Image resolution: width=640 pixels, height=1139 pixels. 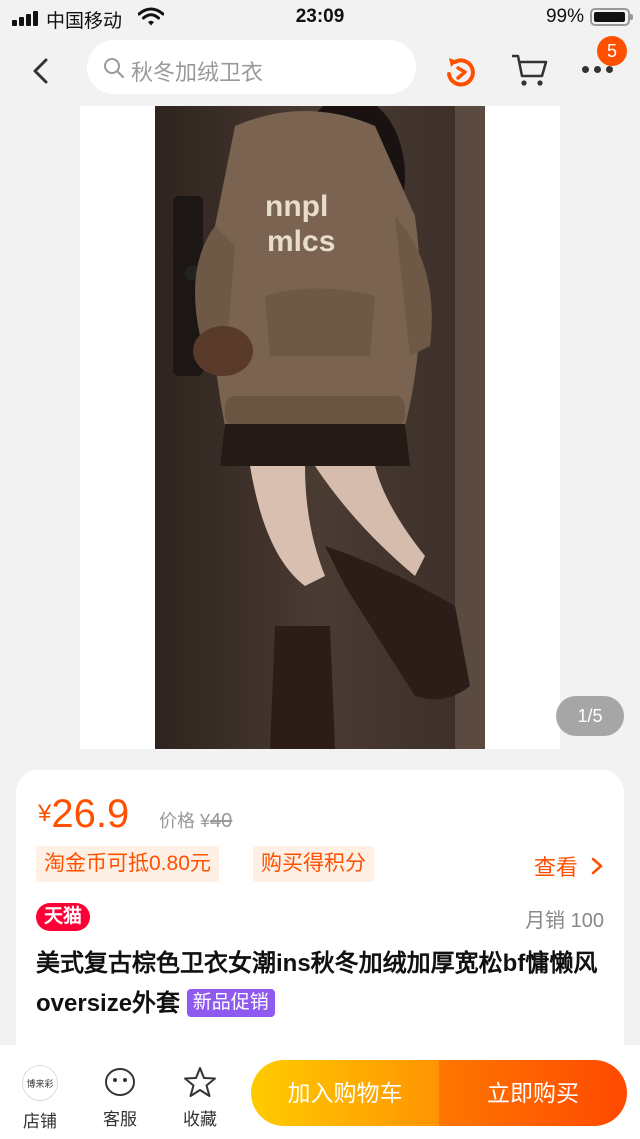 What do you see at coordinates (301, 241) in the screenshot?
I see `svg-text: mlcs` at bounding box center [301, 241].